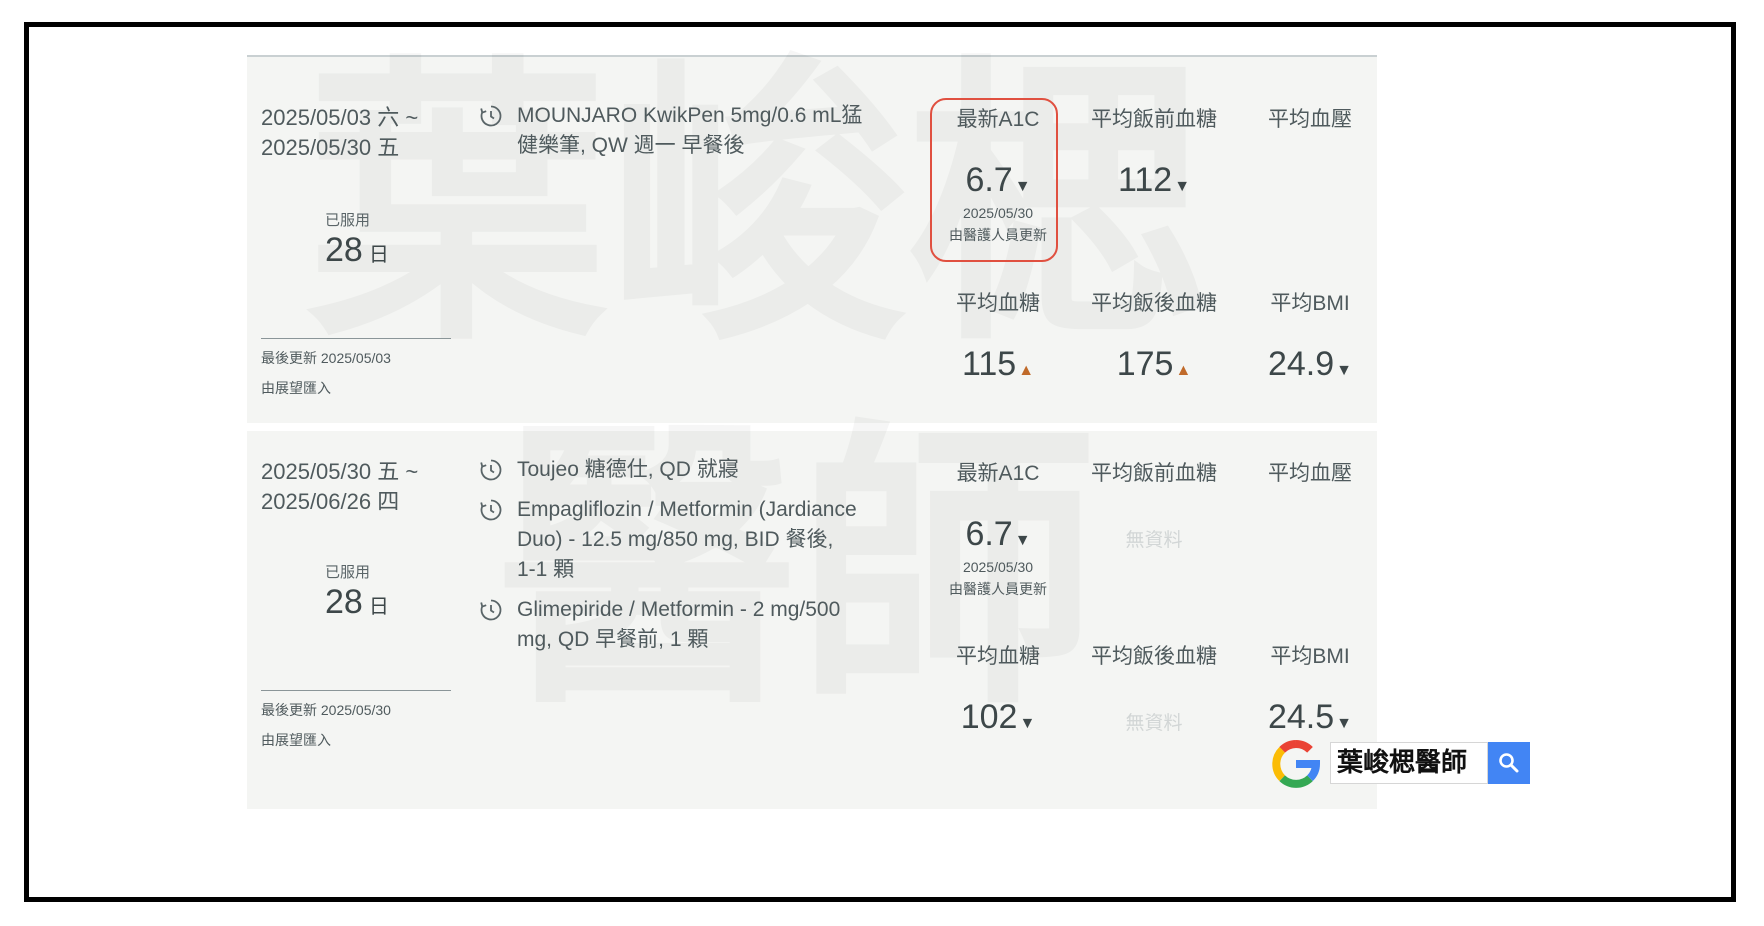 Image resolution: width=1764 pixels, height=926 pixels. Describe the element at coordinates (687, 509) in the screenshot. I see `medication-line: Empagliflozin / Metformin (Jardiance` at that location.